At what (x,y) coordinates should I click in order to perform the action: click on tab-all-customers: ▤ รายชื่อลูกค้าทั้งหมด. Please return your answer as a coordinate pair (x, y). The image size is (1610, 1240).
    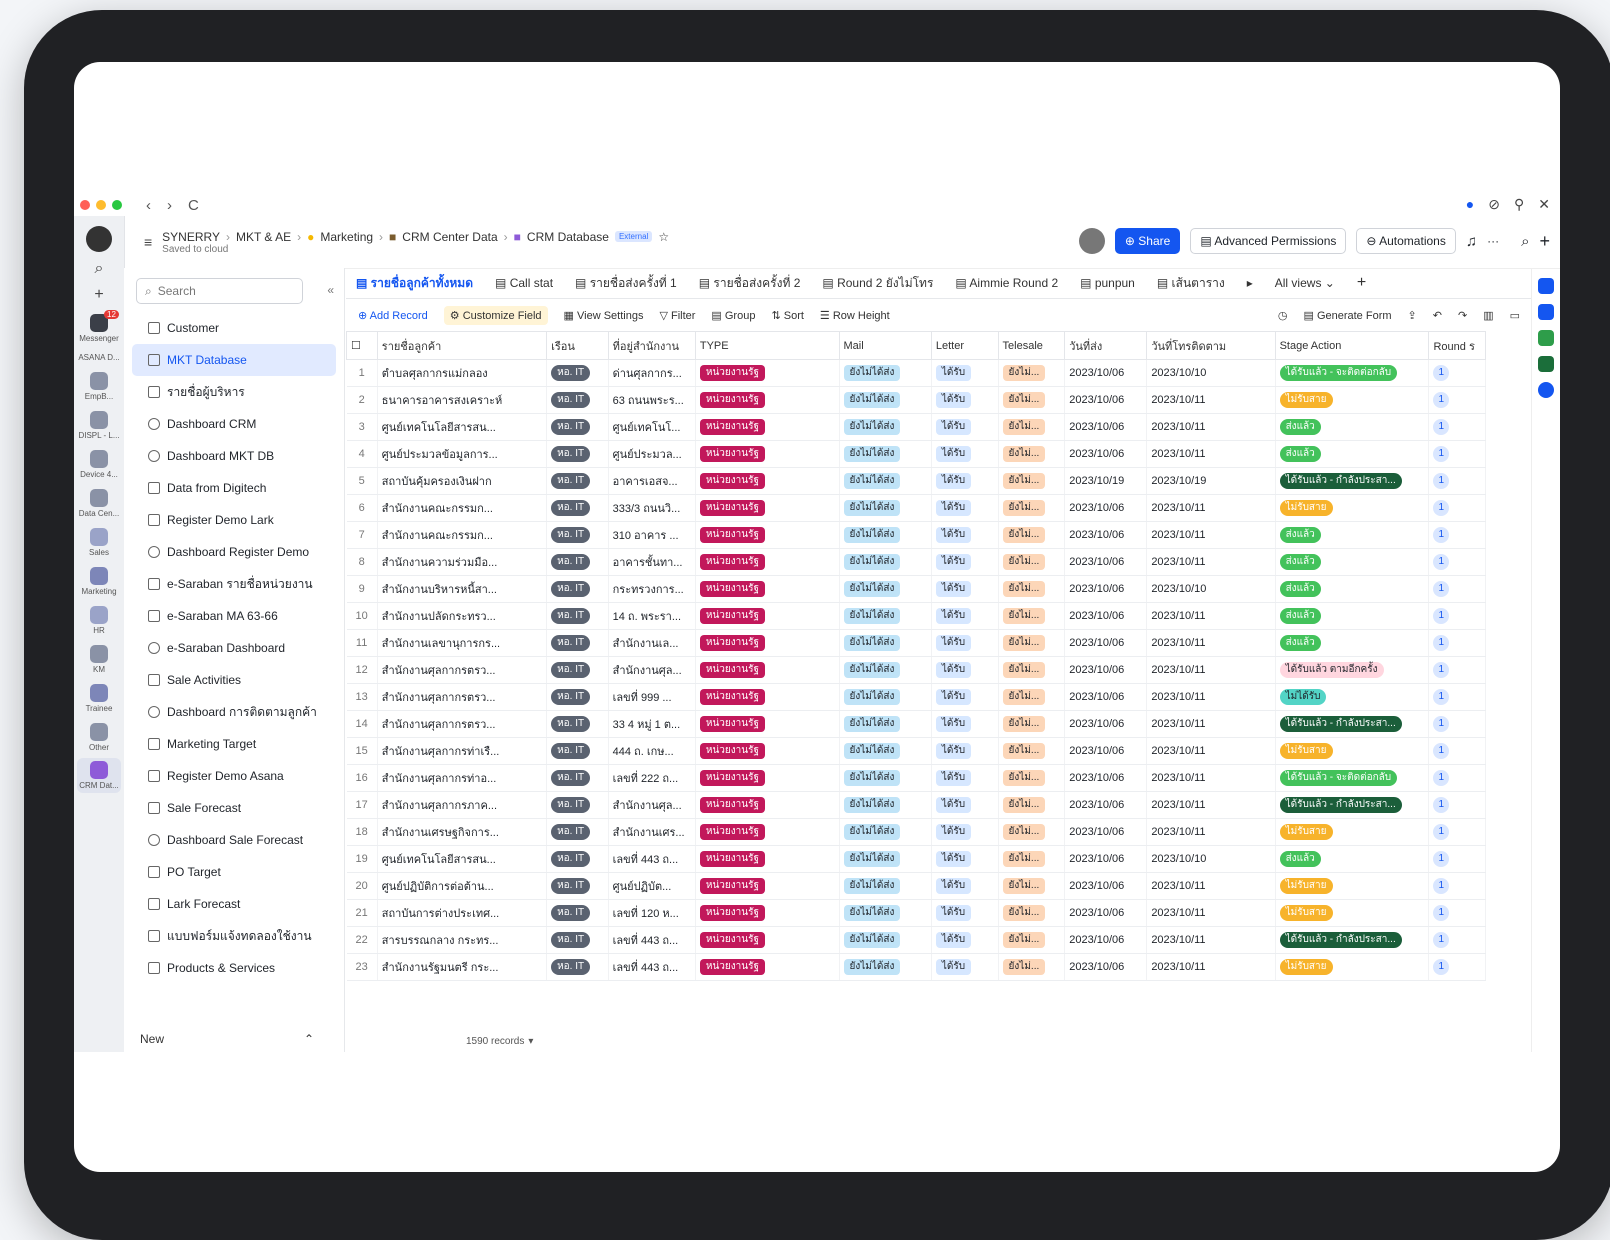
    Looking at the image, I should click on (414, 283).